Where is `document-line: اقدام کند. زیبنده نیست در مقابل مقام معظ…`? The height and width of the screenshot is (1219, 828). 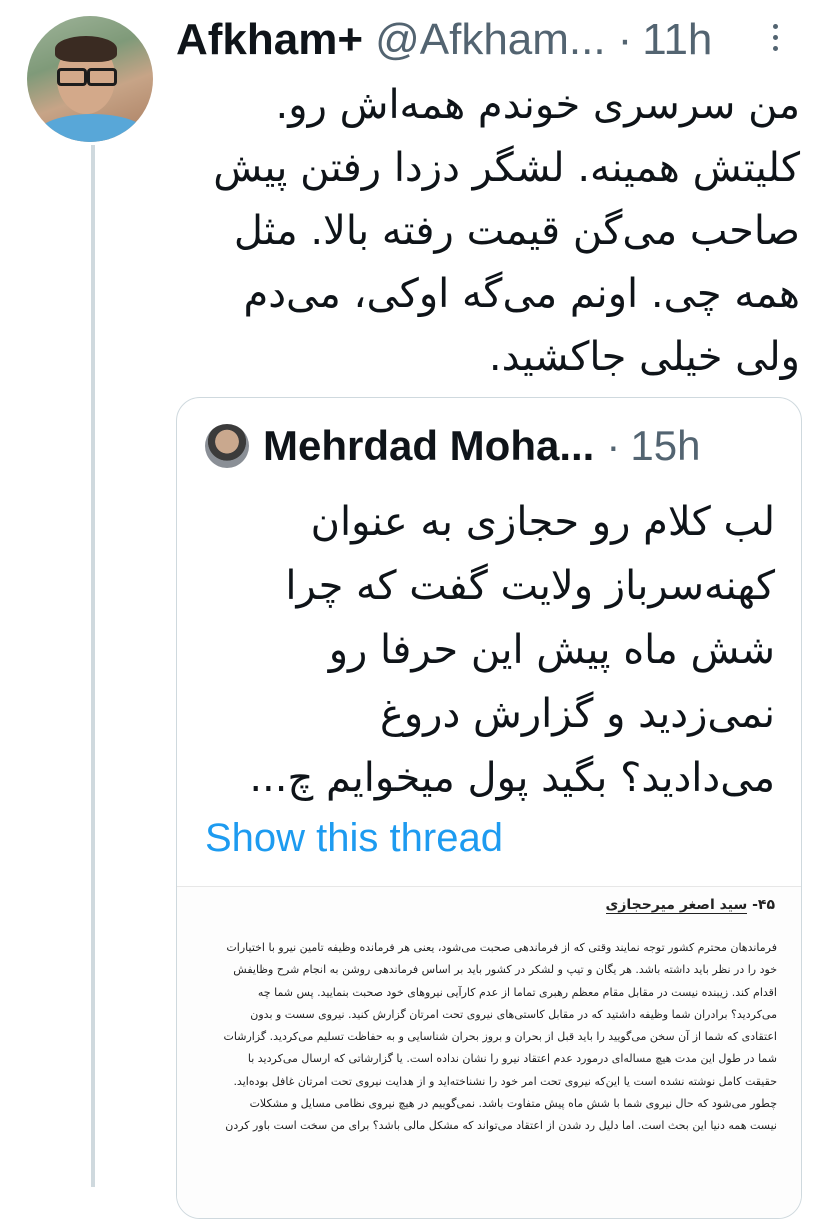
document-line: اقدام کند. زیبنده نیست در مقابل مقام معظ… is located at coordinates (517, 992).